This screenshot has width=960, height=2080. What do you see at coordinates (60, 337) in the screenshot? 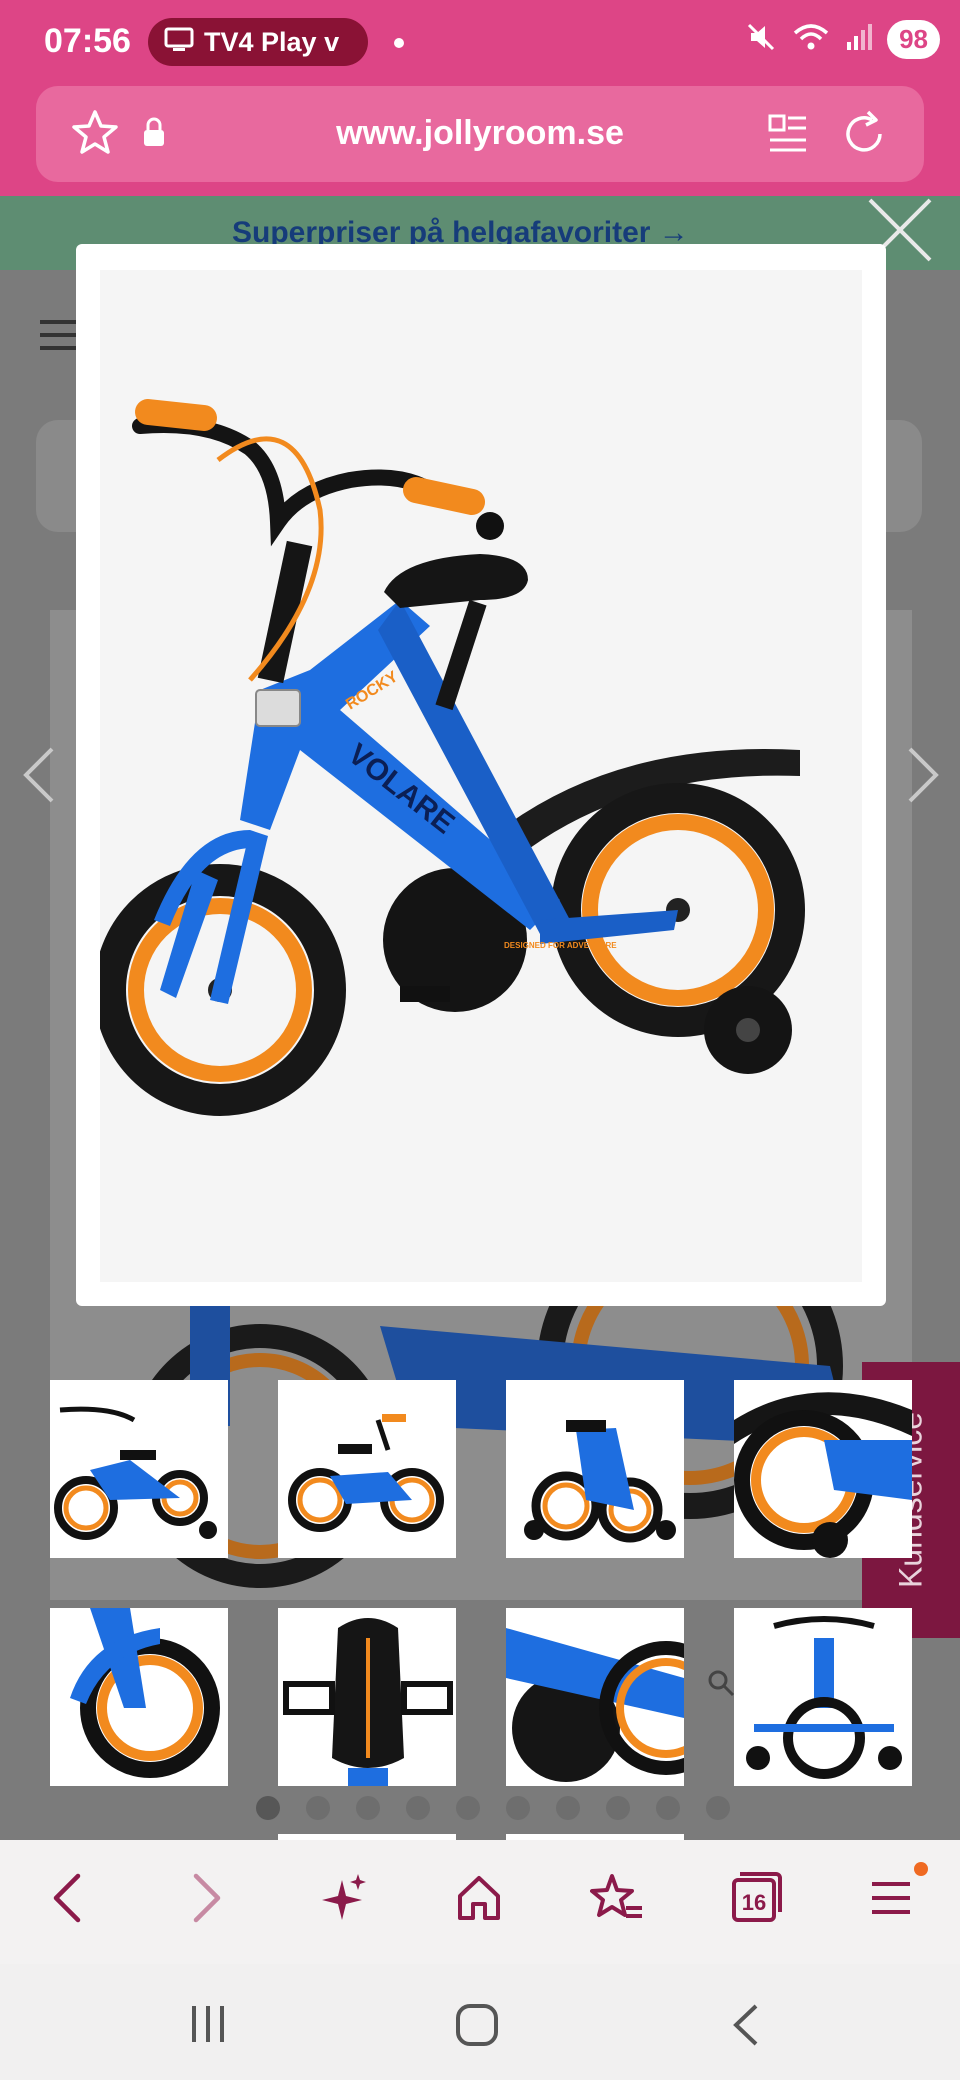
I see `site-menu-icon` at bounding box center [60, 337].